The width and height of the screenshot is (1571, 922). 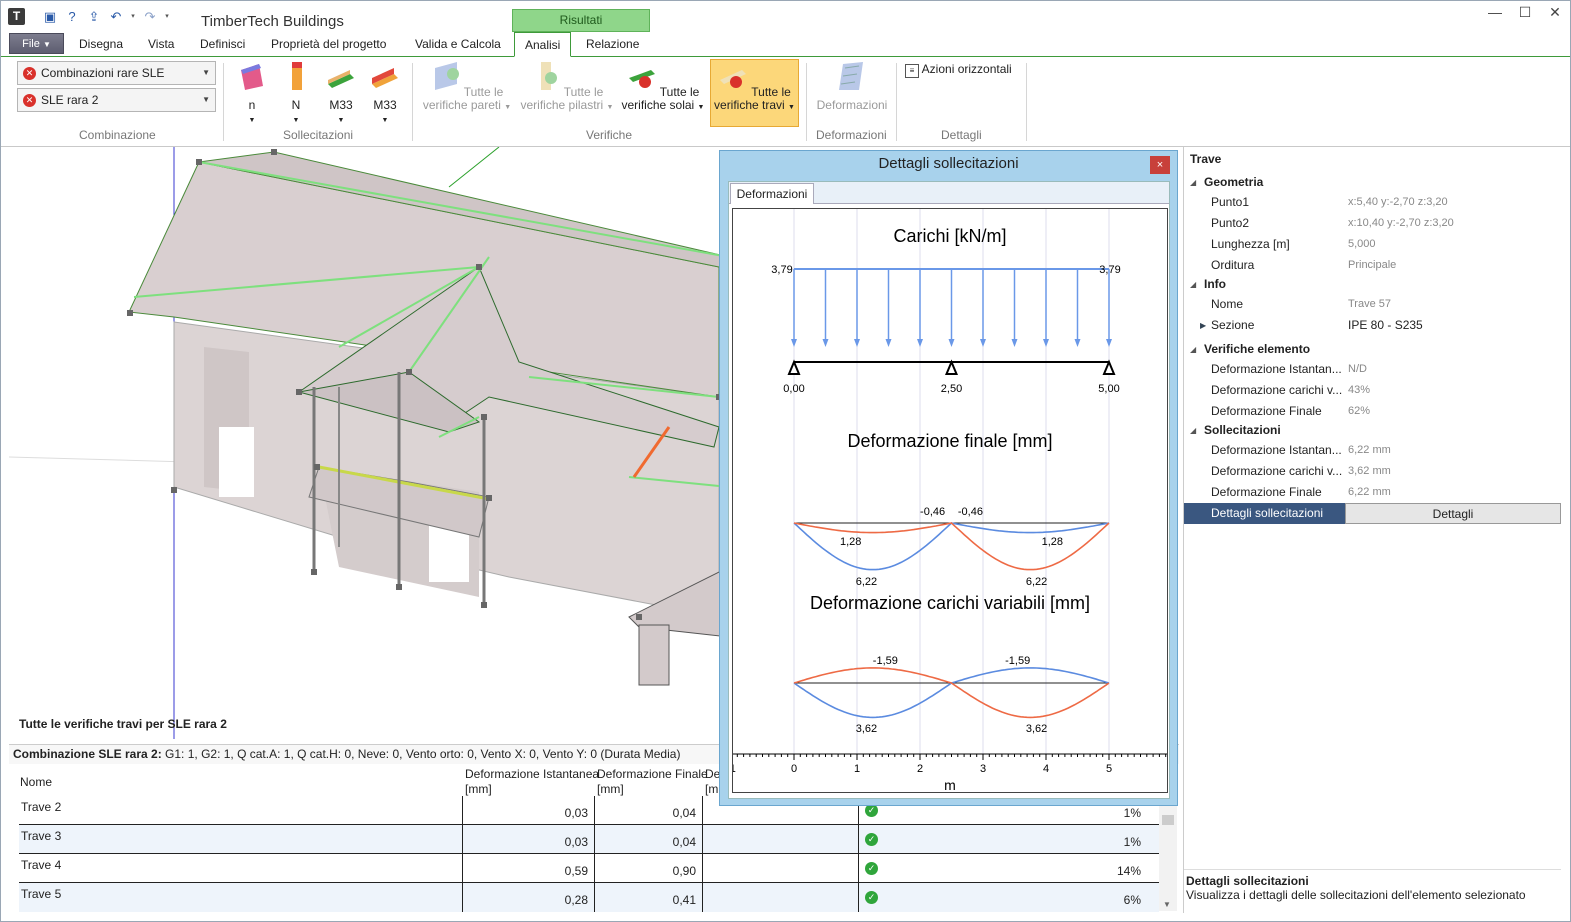 I want to click on prop-dettagli-sollecitazioni: Dettagli sollecitazioni Dettagli, so click(x=1372, y=513).